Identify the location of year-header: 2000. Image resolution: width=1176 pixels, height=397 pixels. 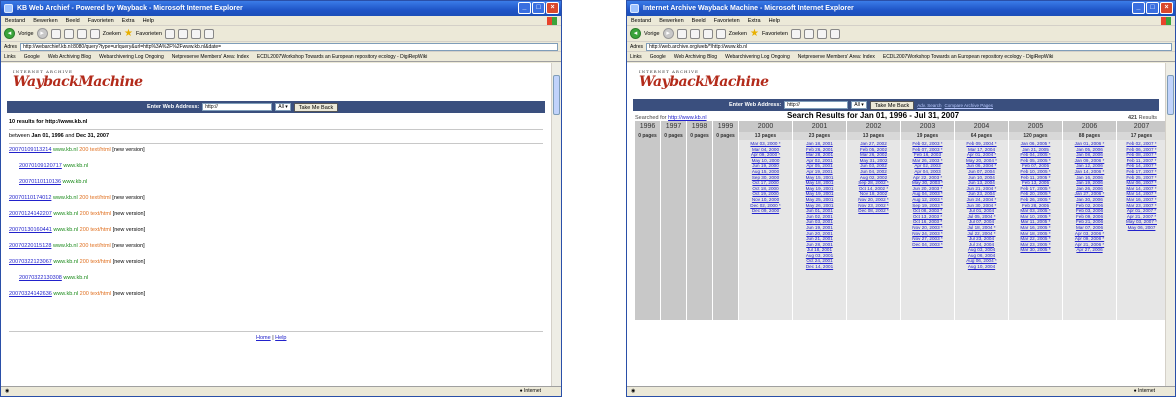
(765, 126).